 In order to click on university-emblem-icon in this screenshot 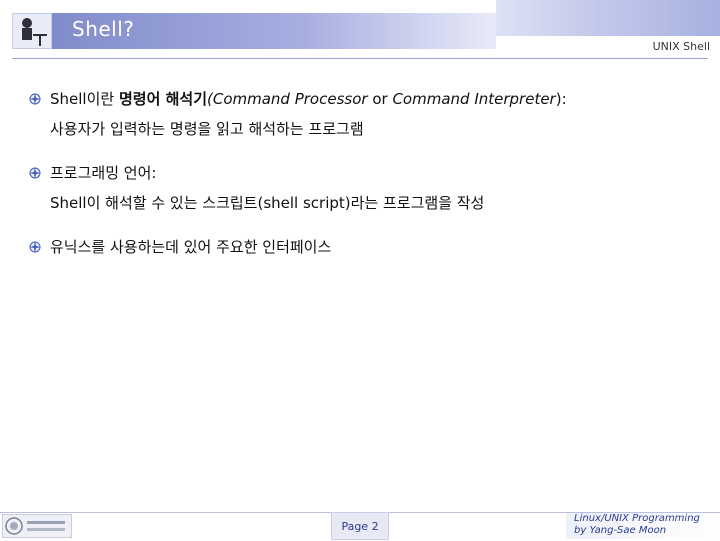, I will do `click(35, 526)`.